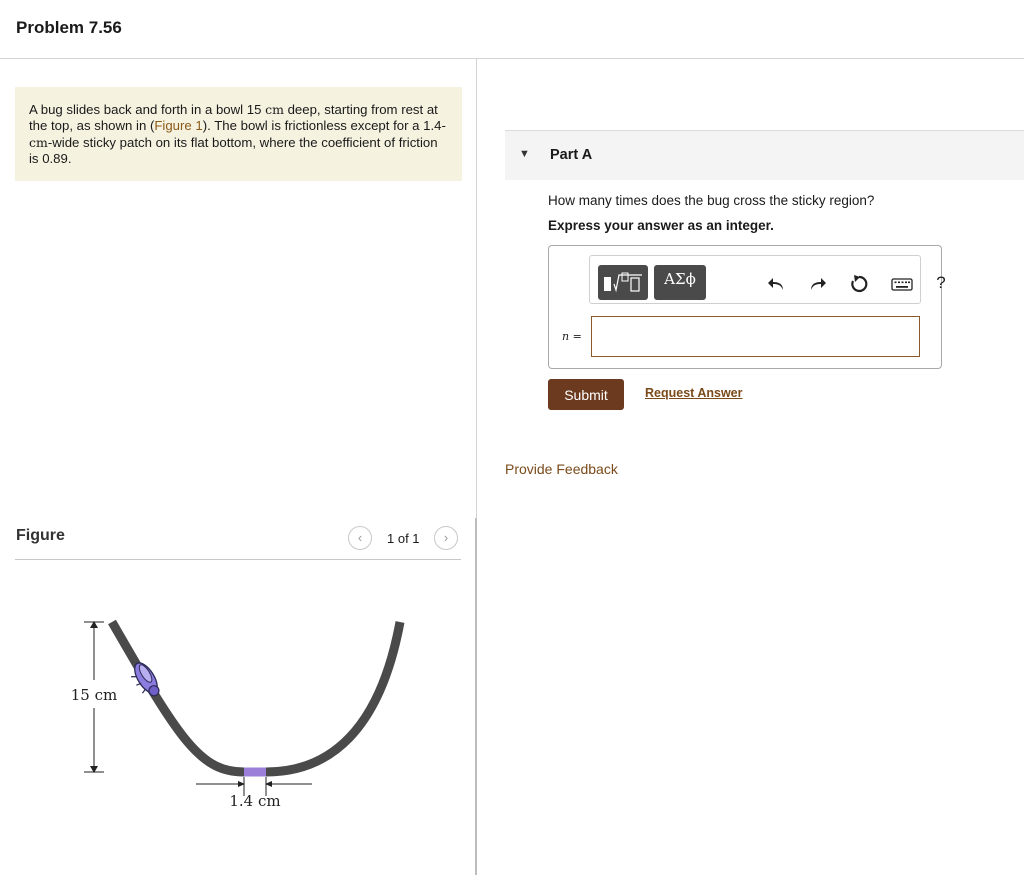  What do you see at coordinates (902, 284) in the screenshot?
I see `keyboard-icon` at bounding box center [902, 284].